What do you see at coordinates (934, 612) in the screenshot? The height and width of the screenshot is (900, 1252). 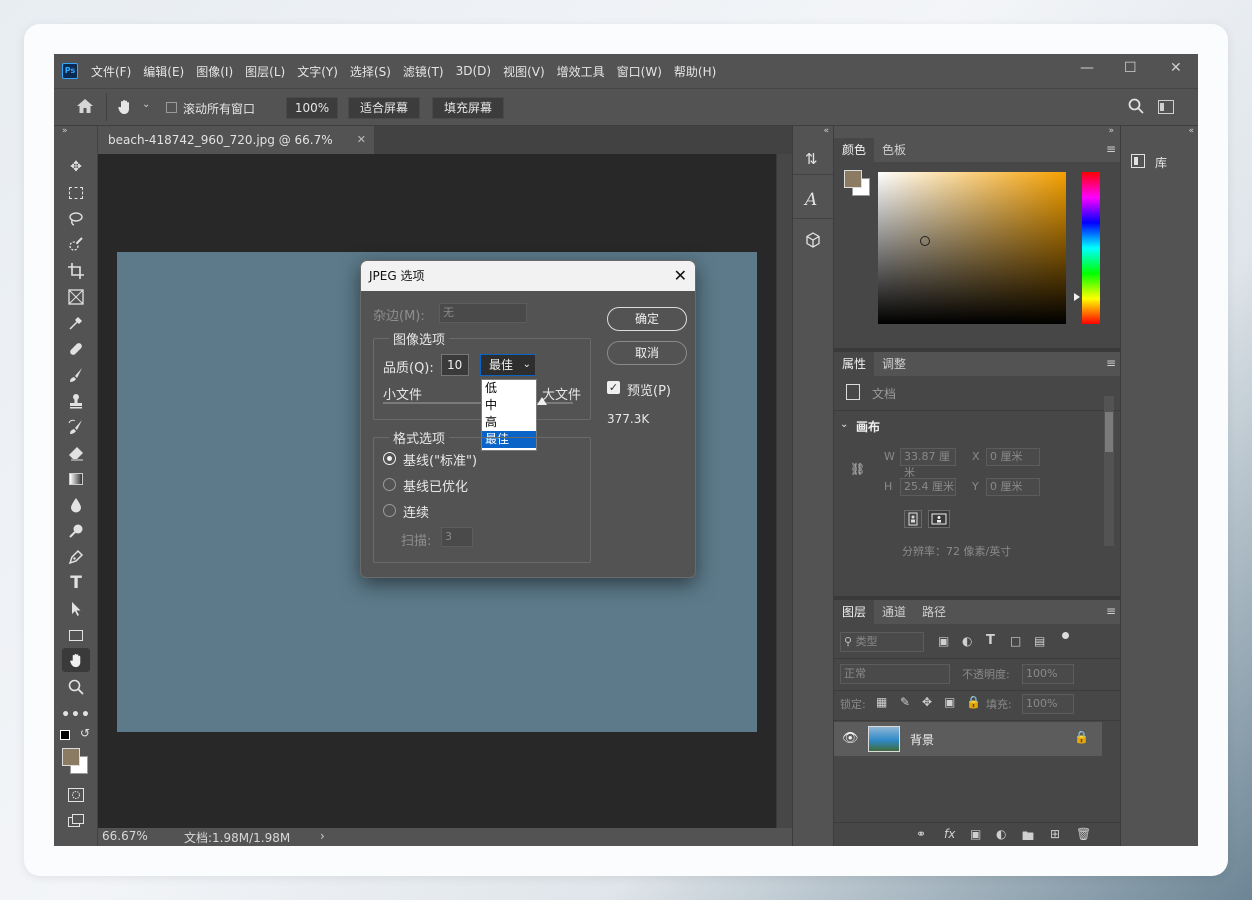 I see `tab-paths: 路径` at bounding box center [934, 612].